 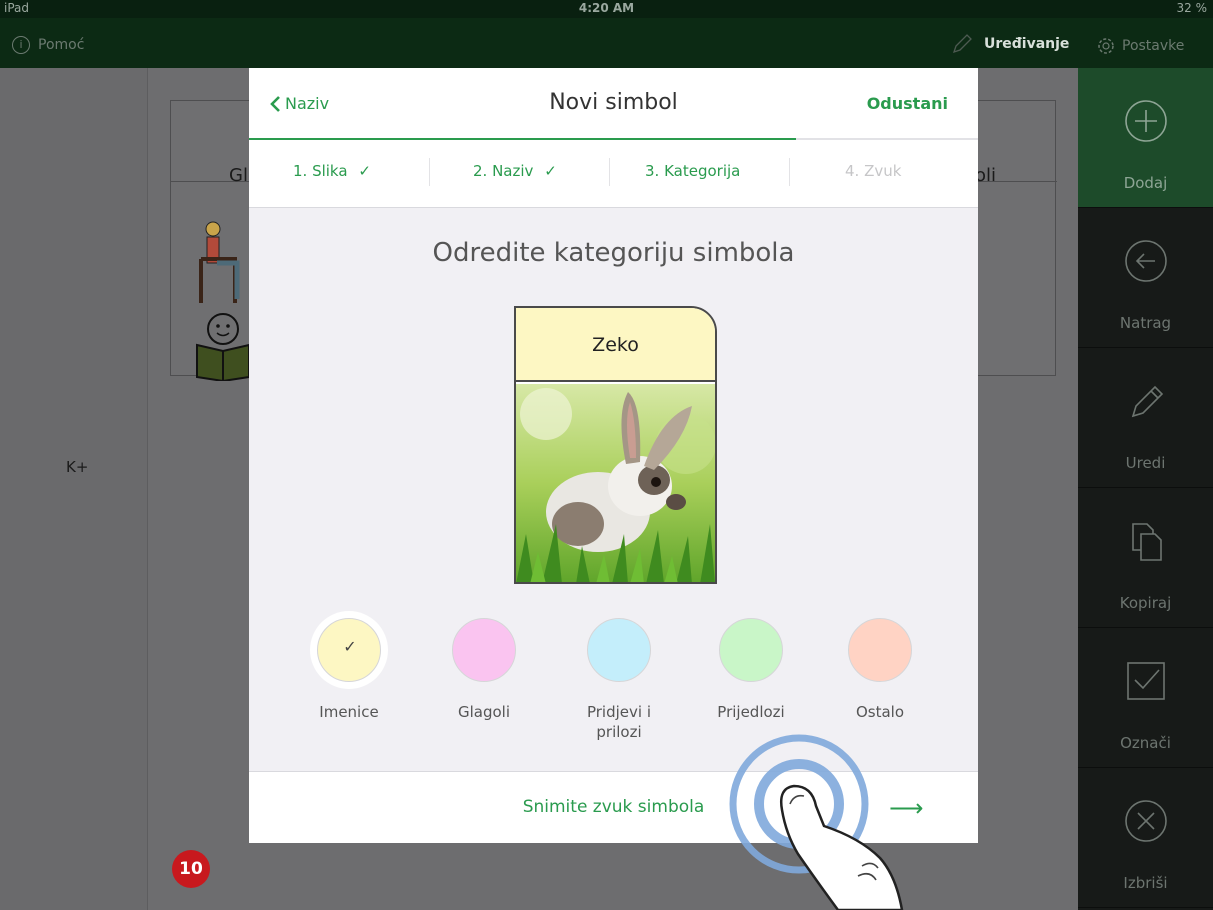 I want to click on edit-mode-label: Uređivanje, so click(x=1027, y=44).